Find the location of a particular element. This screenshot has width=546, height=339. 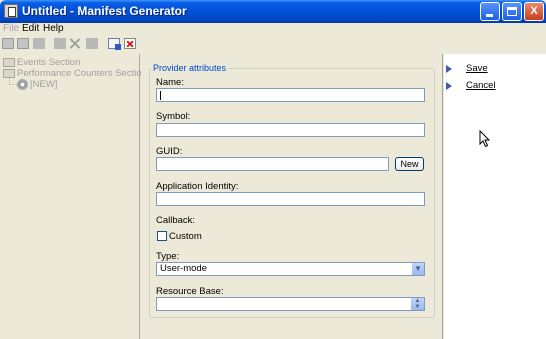

tree-item-new-provider: [NEW] is located at coordinates (43, 84).